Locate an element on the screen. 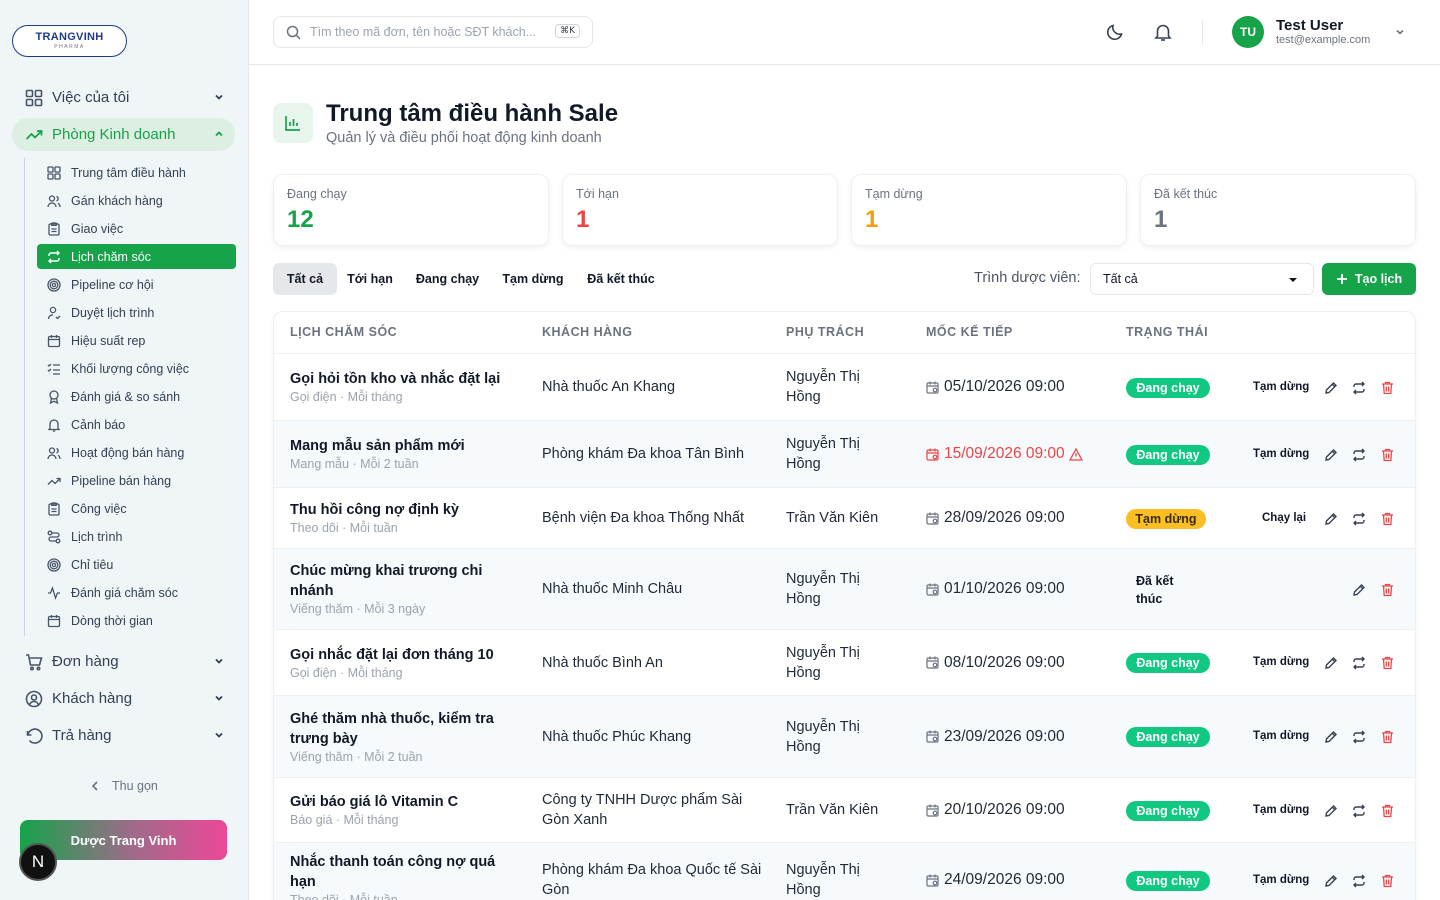 The height and width of the screenshot is (900, 1440). schedule-title: Mang mẫu sản phẩm mới is located at coordinates (405, 446).